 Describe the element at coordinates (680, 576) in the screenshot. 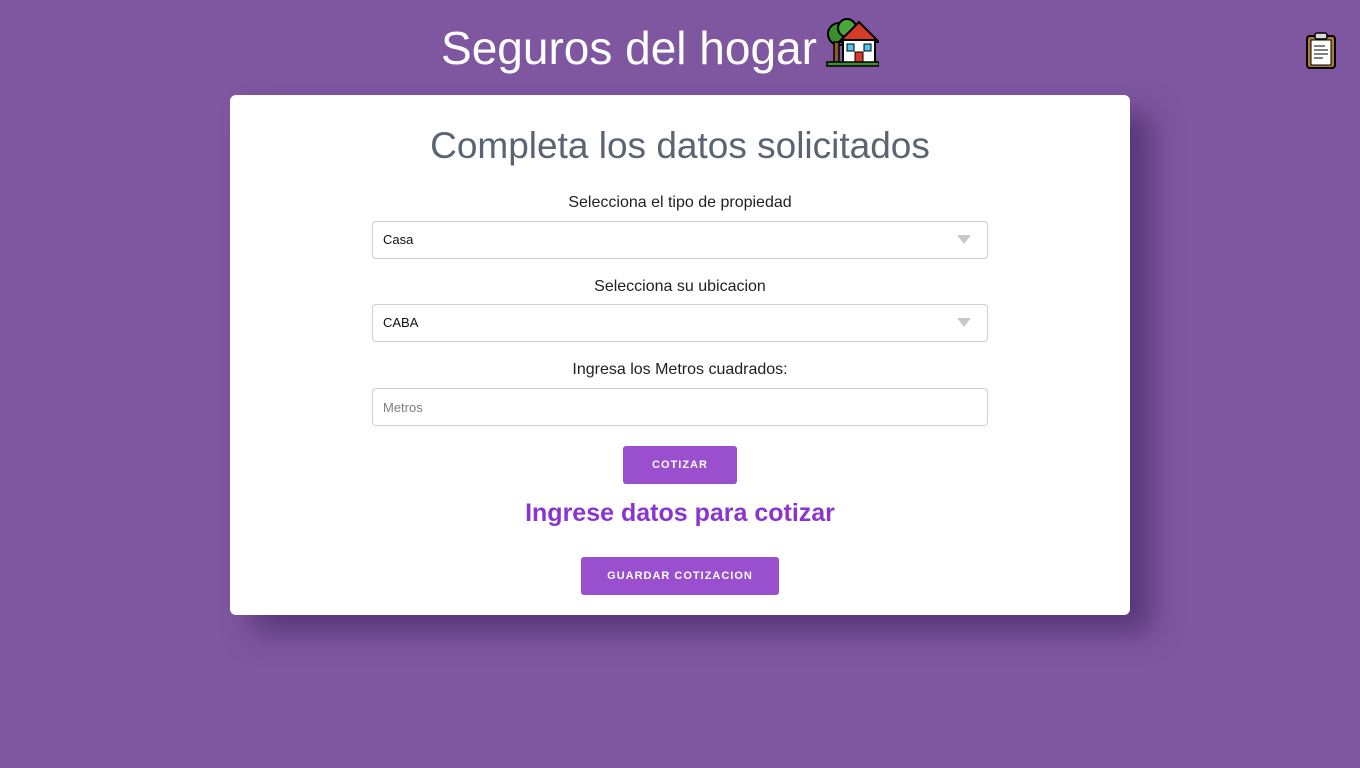

I see `save-quote-button: GUARDAR COTIZACION` at that location.